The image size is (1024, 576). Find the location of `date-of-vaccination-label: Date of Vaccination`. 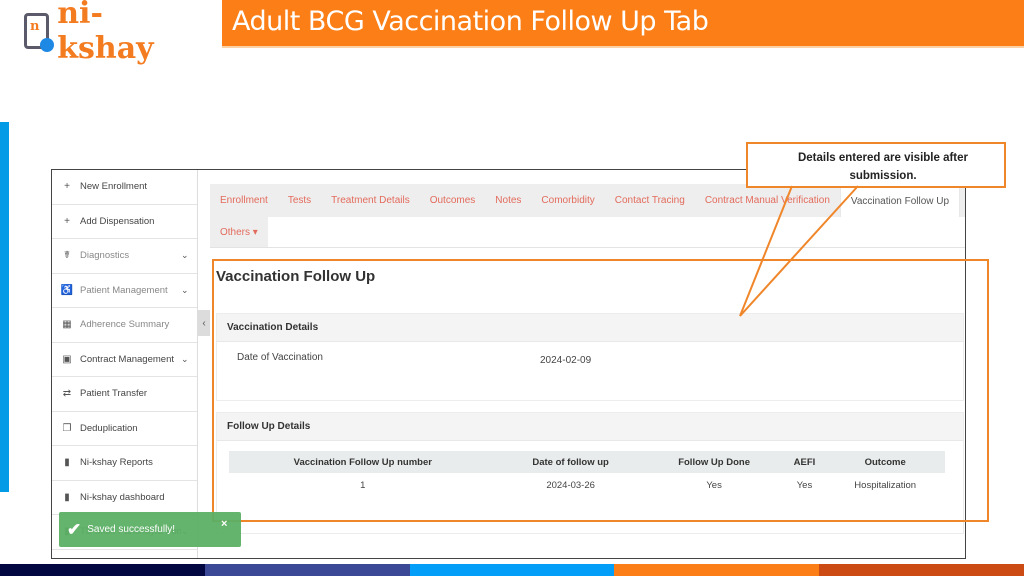

date-of-vaccination-label: Date of Vaccination is located at coordinates (280, 357).